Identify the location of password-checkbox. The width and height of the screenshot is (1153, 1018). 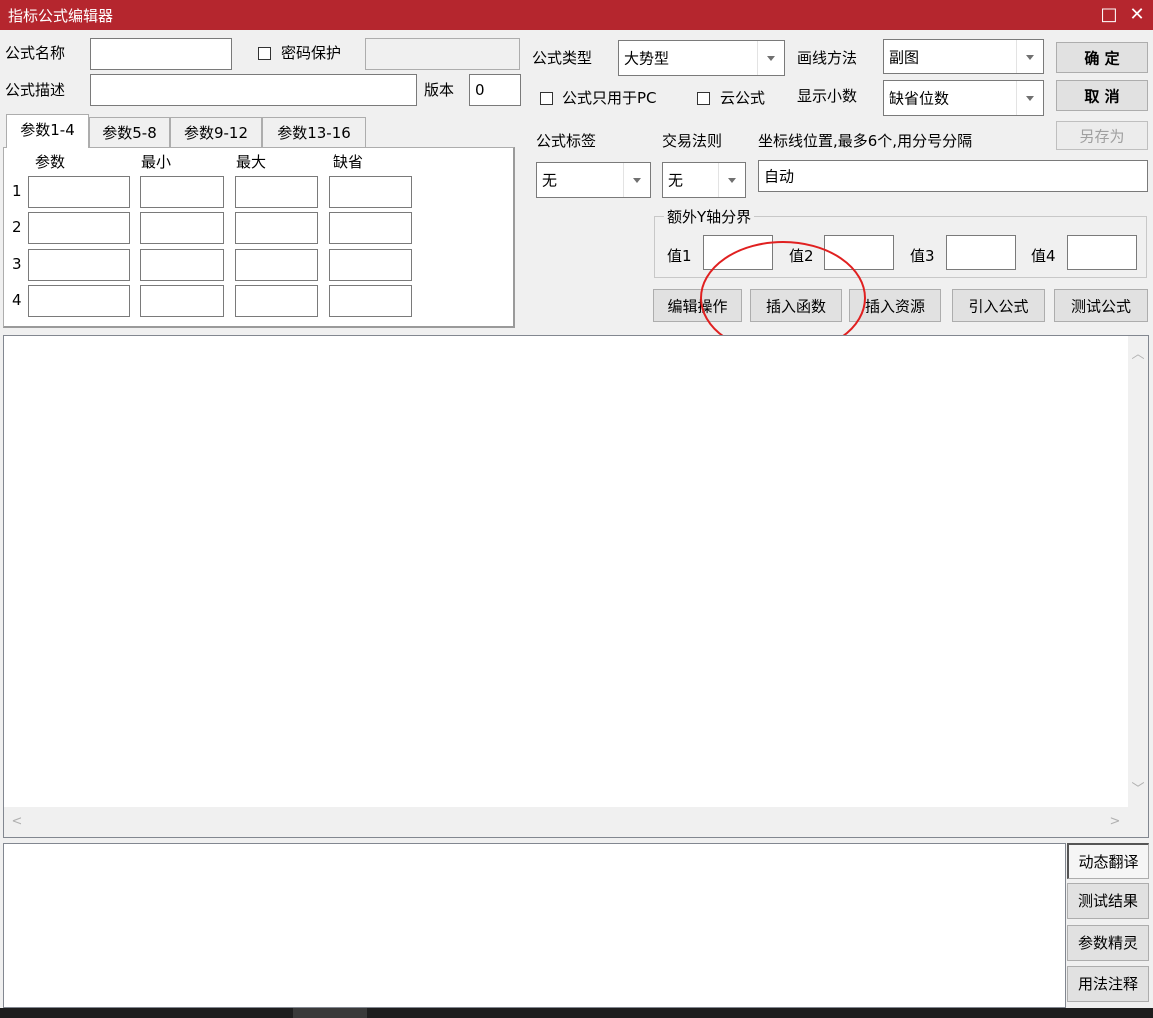
(264, 53).